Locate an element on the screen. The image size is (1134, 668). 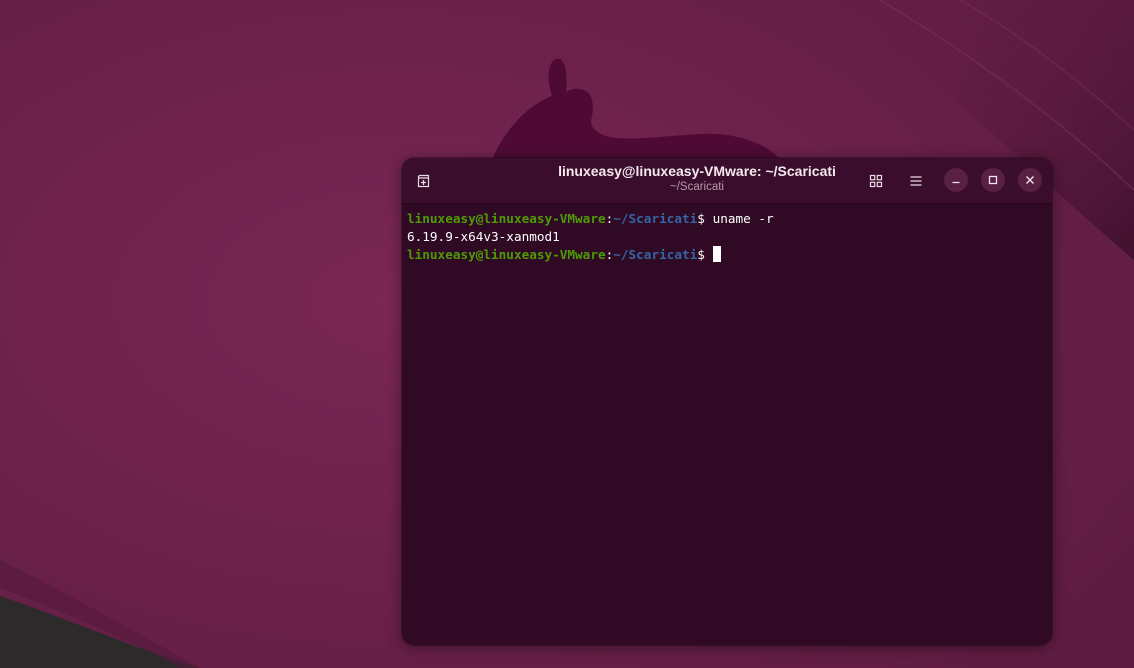
new-tab-icon is located at coordinates (423, 181).